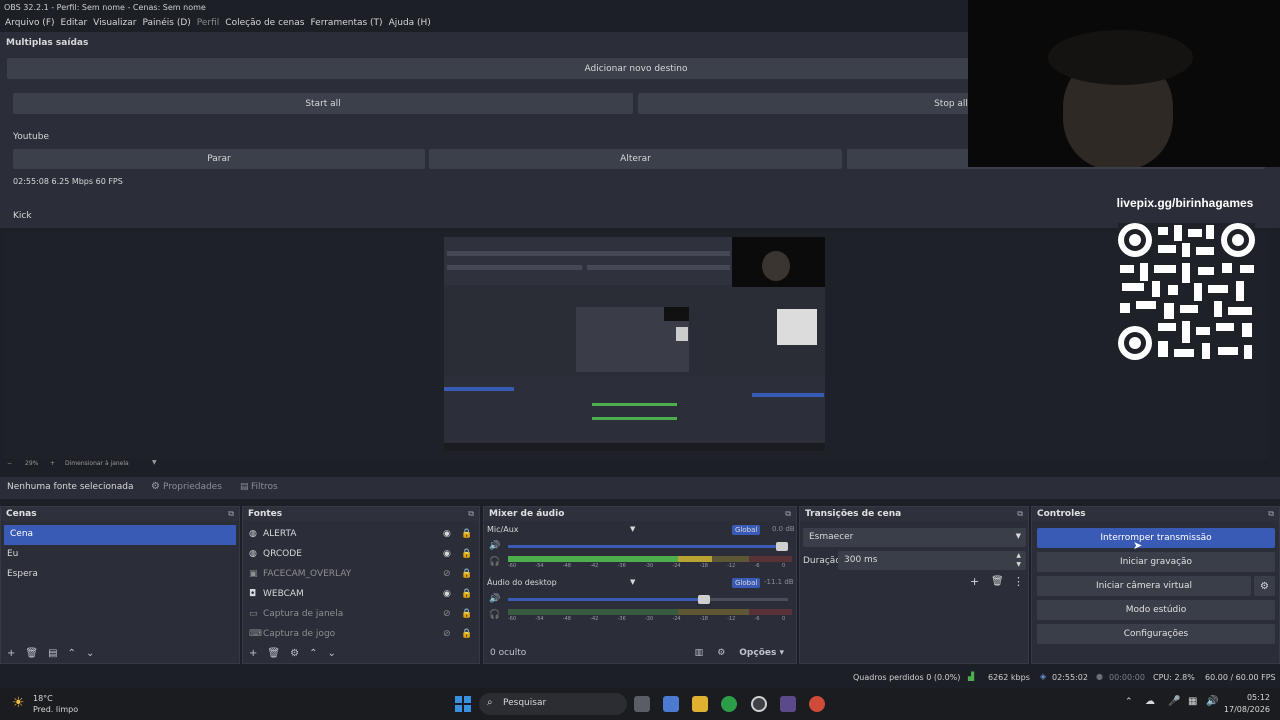 The height and width of the screenshot is (720, 1280). I want to click on layout-icon: ▥, so click(699, 653).